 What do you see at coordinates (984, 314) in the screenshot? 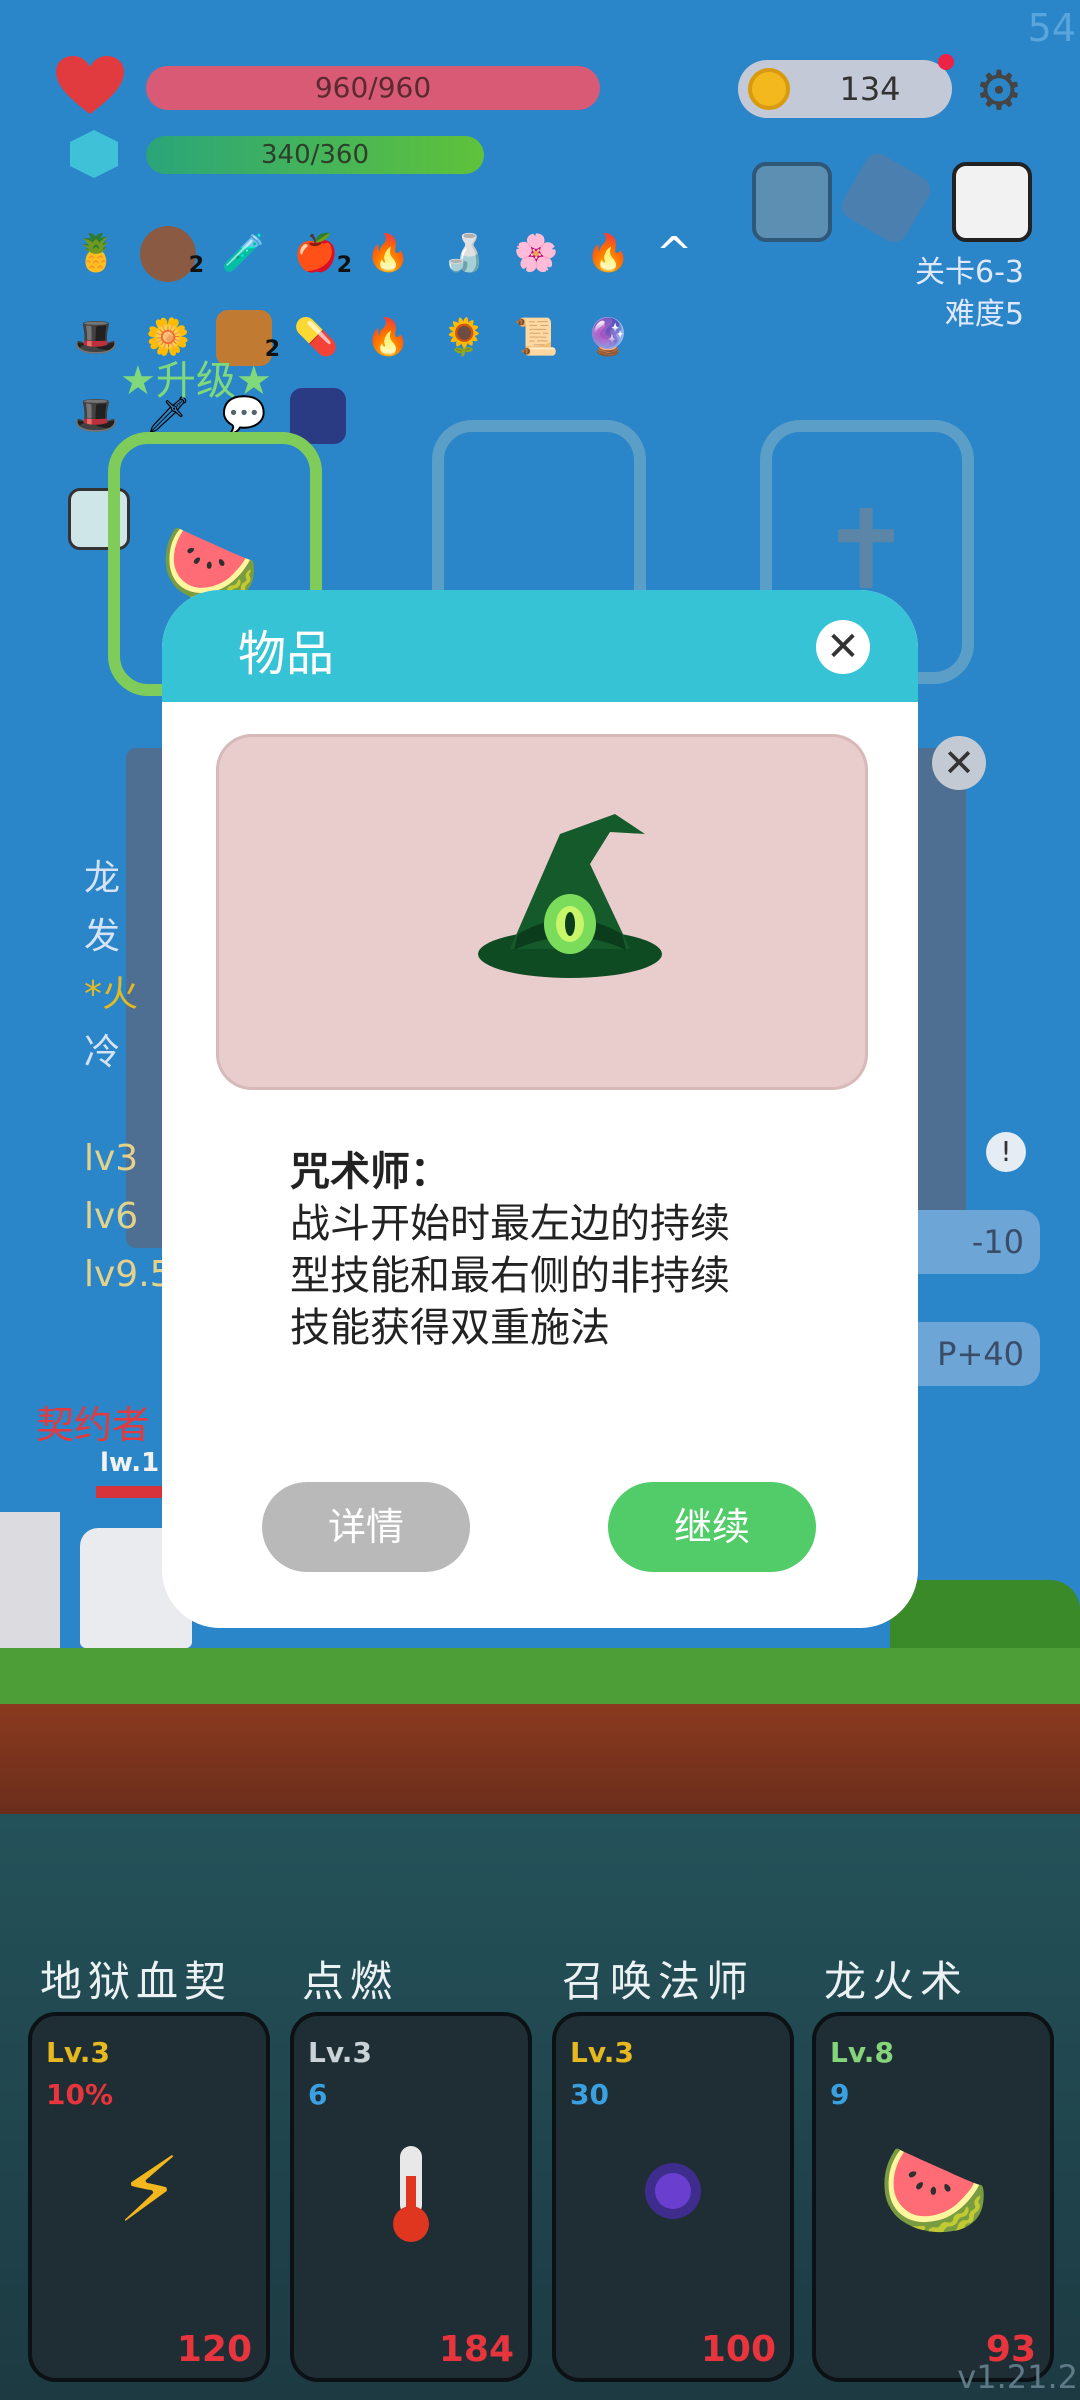
I see `difficulty-label: 难度5` at bounding box center [984, 314].